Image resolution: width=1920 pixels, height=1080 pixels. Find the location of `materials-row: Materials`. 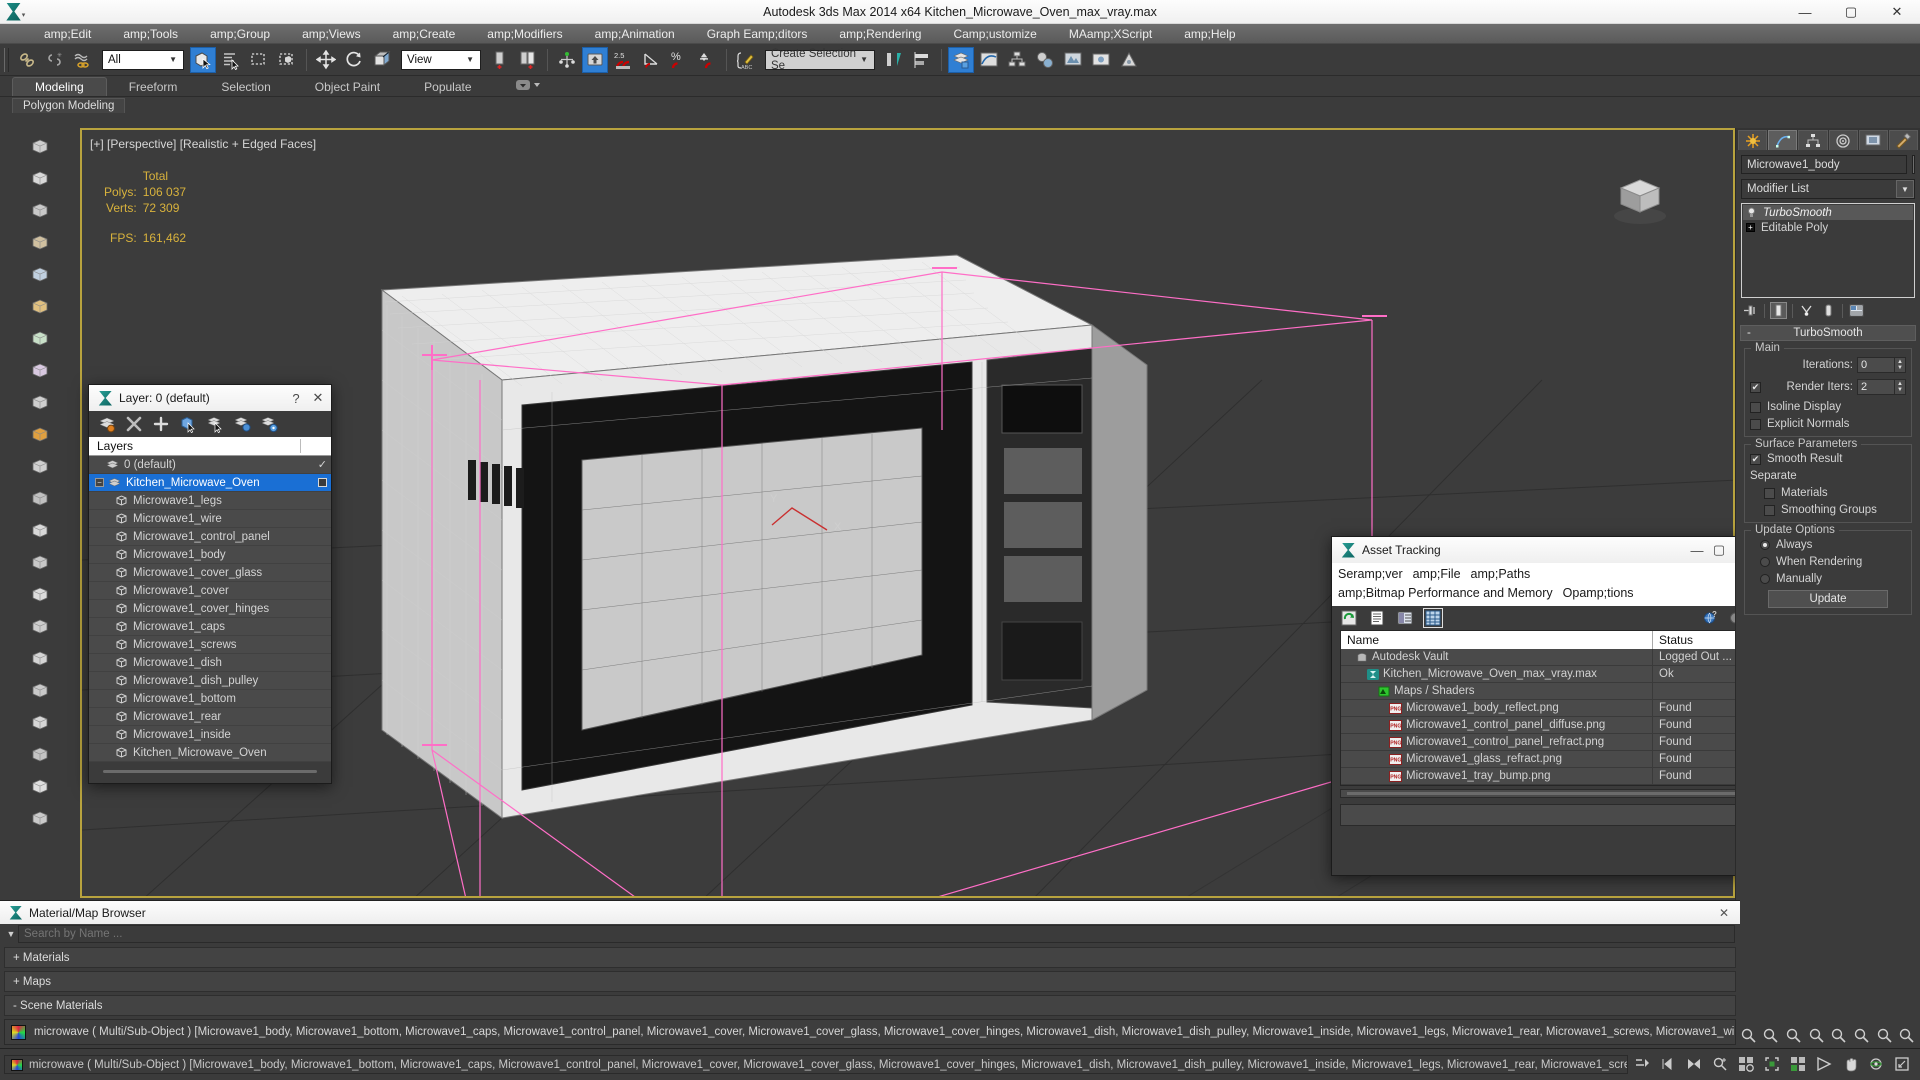

materials-row: Materials is located at coordinates (1828, 493).